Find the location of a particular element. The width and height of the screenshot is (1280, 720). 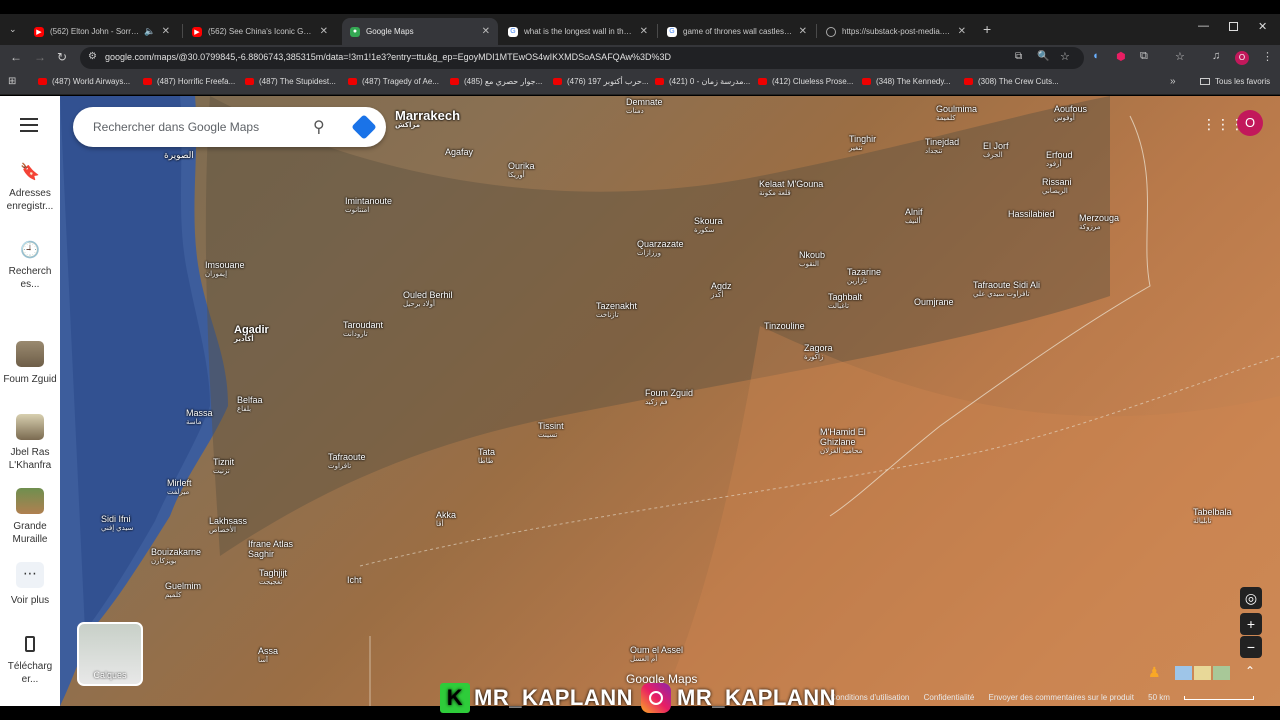

menu-icon: ⋮ is located at coordinates (1267, 56).